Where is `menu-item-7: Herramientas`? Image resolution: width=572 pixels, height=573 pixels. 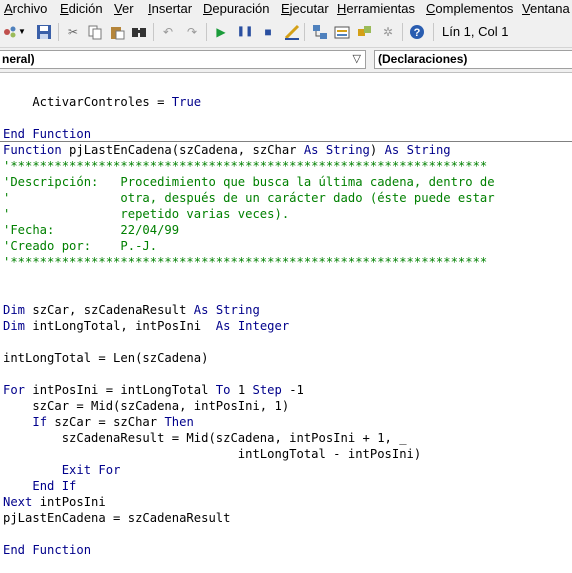 menu-item-7: Herramientas is located at coordinates (376, 8).